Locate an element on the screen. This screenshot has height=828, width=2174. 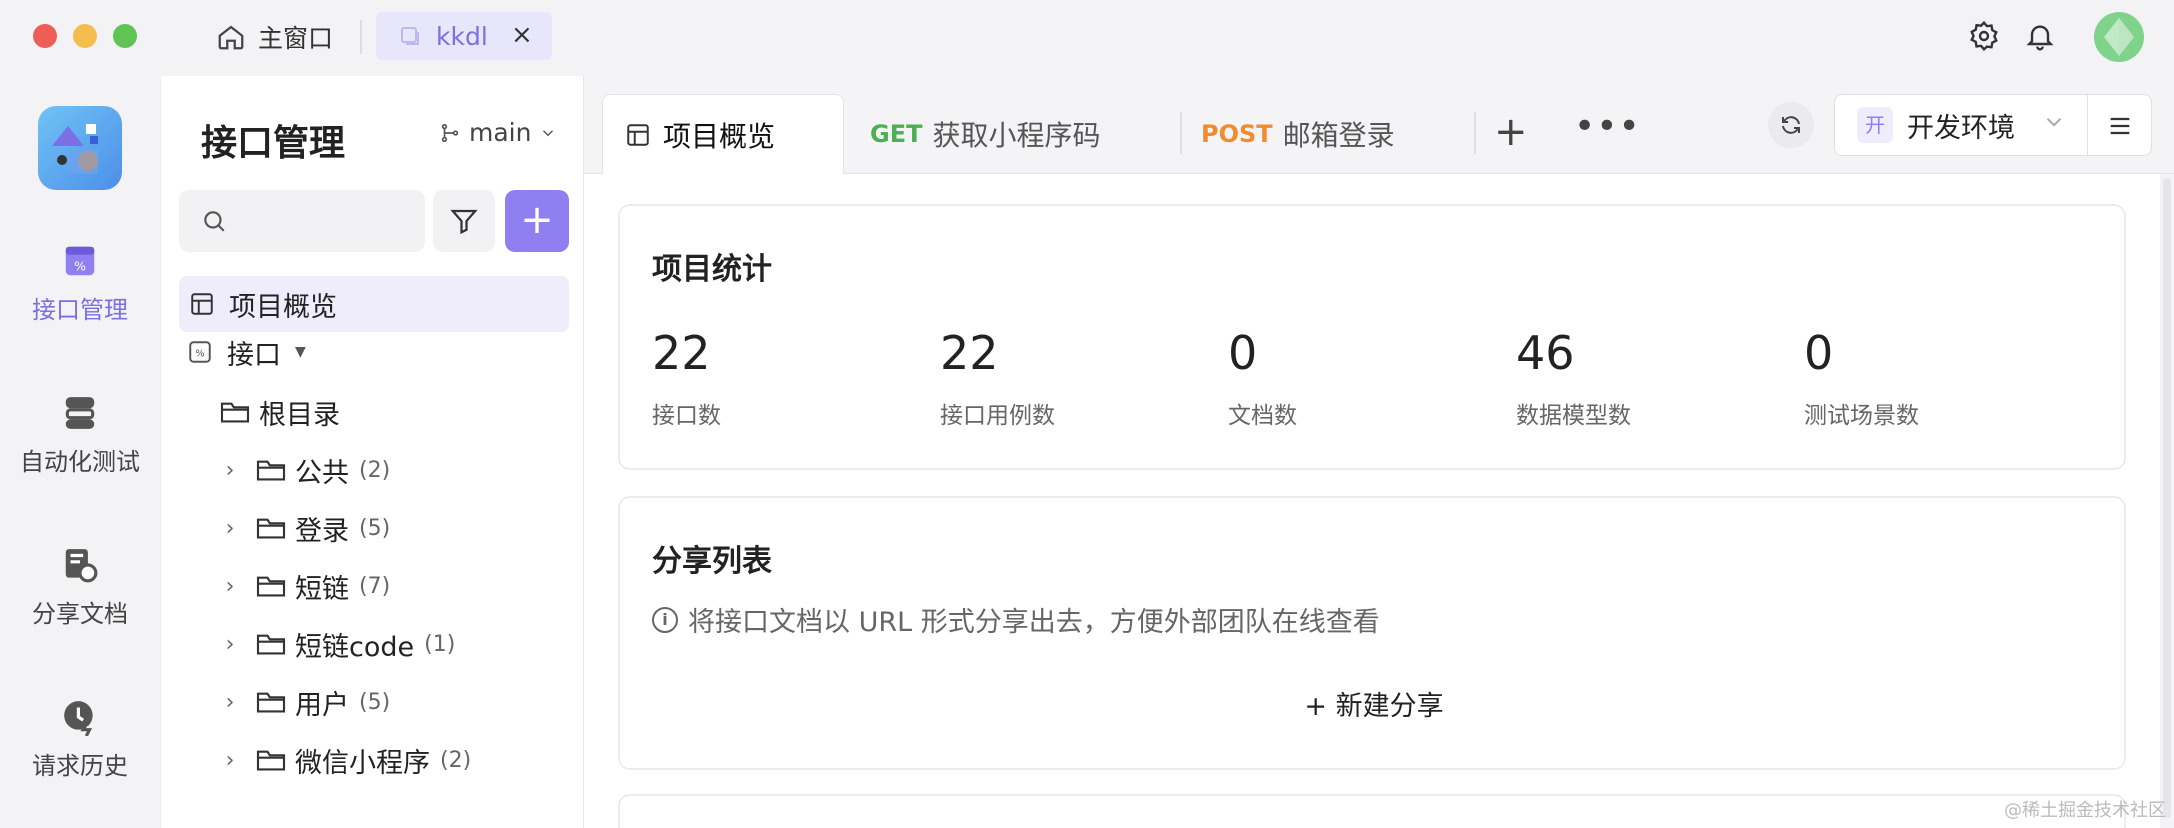
folder-name: 公共 is located at coordinates (322, 473).